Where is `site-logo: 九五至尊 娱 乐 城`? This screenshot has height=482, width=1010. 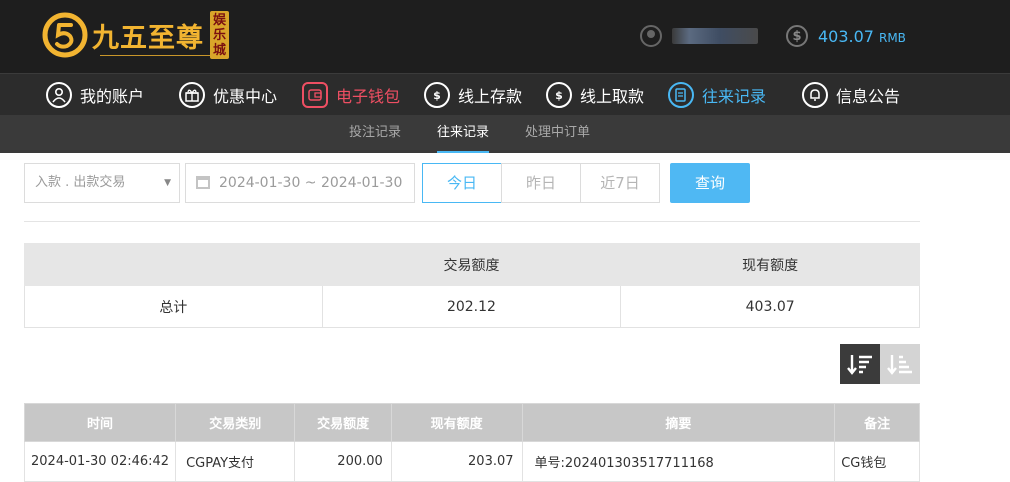 site-logo: 九五至尊 娱 乐 城 is located at coordinates (135, 35).